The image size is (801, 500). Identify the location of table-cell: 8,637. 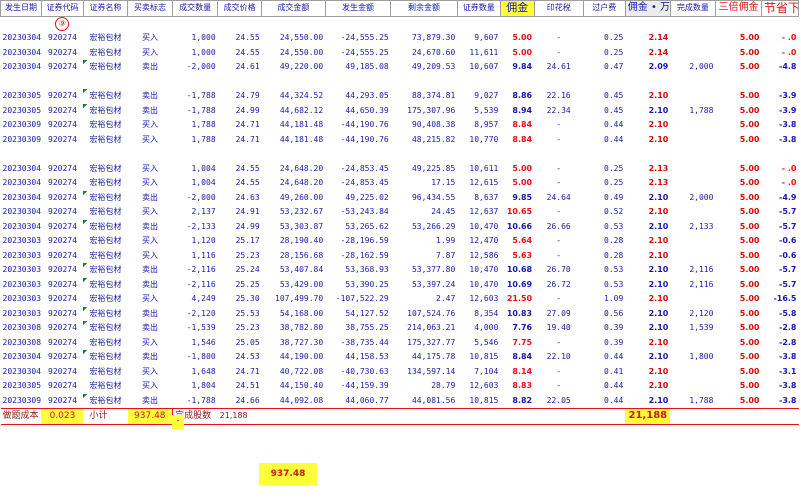
(478, 198).